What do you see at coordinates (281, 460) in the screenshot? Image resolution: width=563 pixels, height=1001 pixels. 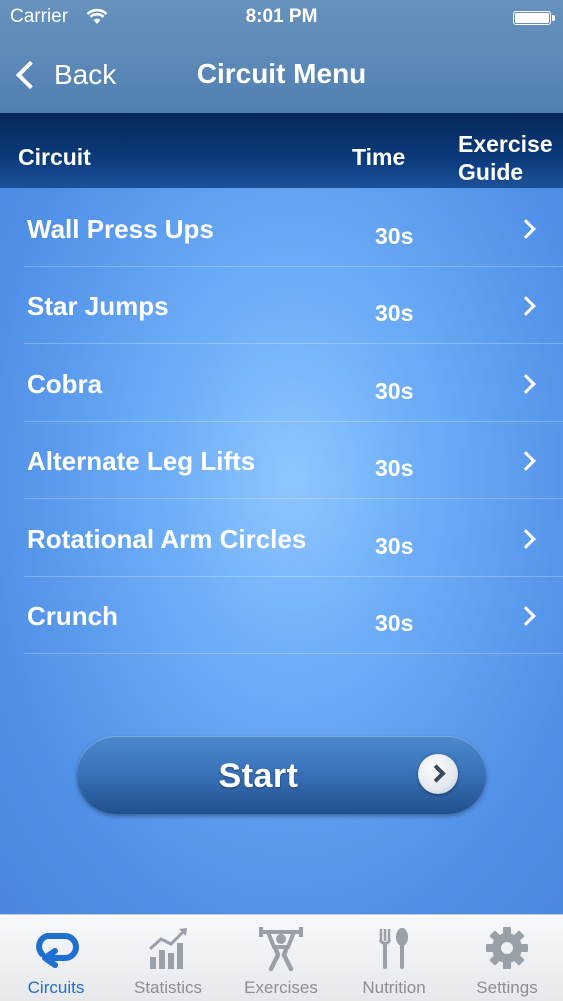 I see `list-item: Alternate Leg Lifts 30s` at bounding box center [281, 460].